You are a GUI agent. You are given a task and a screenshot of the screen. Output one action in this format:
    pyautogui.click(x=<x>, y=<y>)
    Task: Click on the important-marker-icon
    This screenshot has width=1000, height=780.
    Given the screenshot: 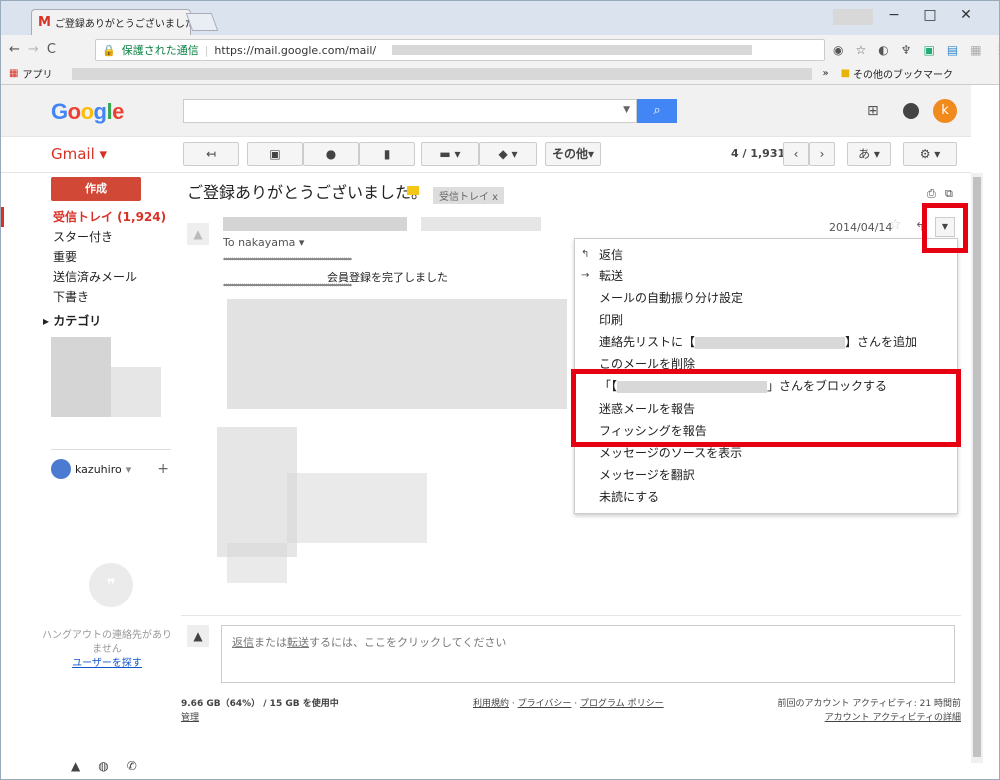 What is the action you would take?
    pyautogui.click(x=413, y=190)
    